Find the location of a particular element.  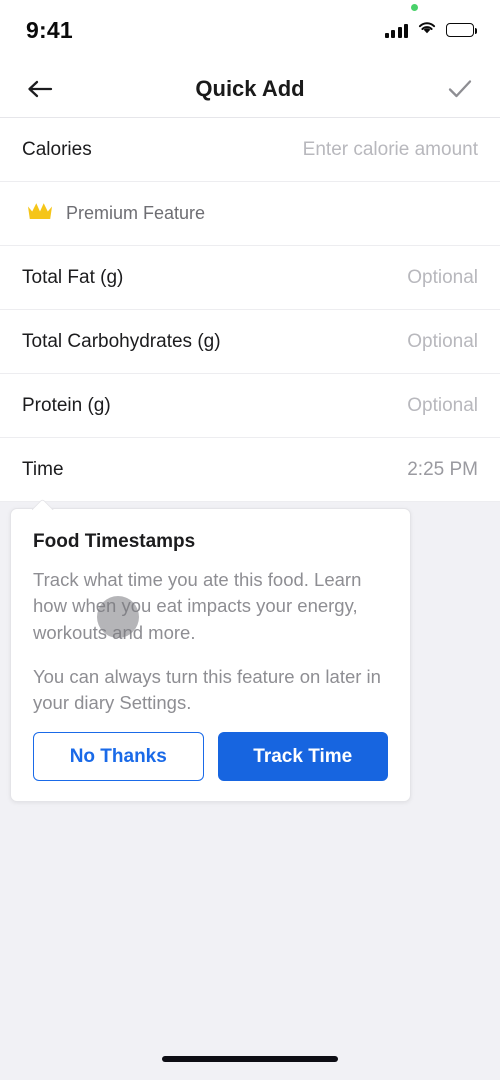

track-time-button: Track Time is located at coordinates (302, 757).